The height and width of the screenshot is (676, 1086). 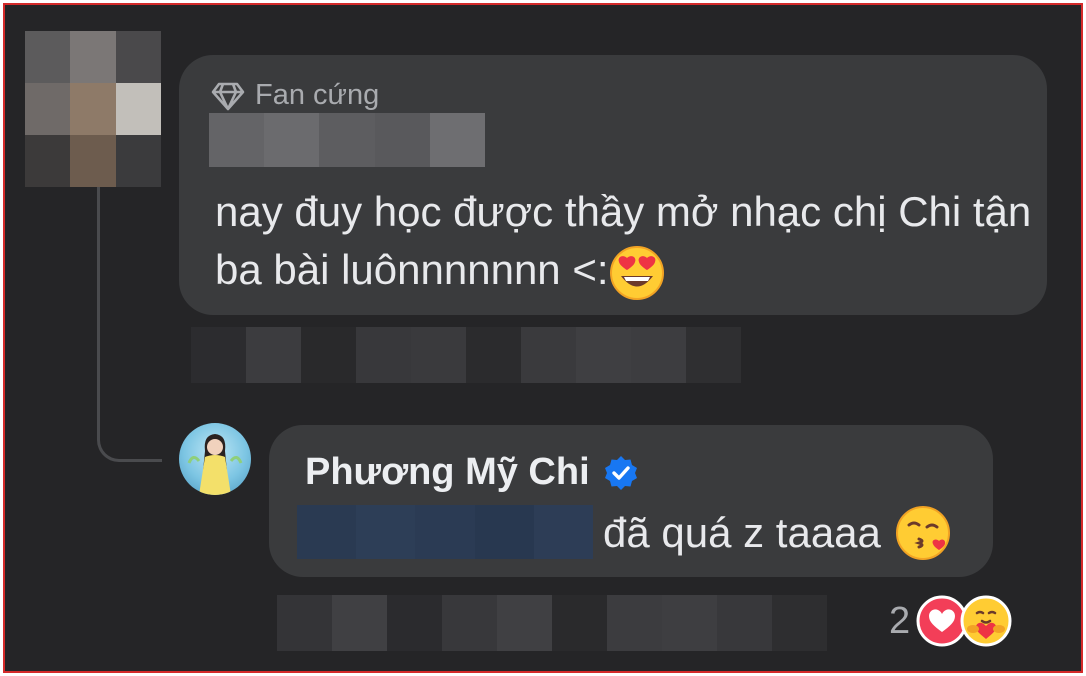 What do you see at coordinates (466, 355) in the screenshot?
I see `comment-actions-blurred` at bounding box center [466, 355].